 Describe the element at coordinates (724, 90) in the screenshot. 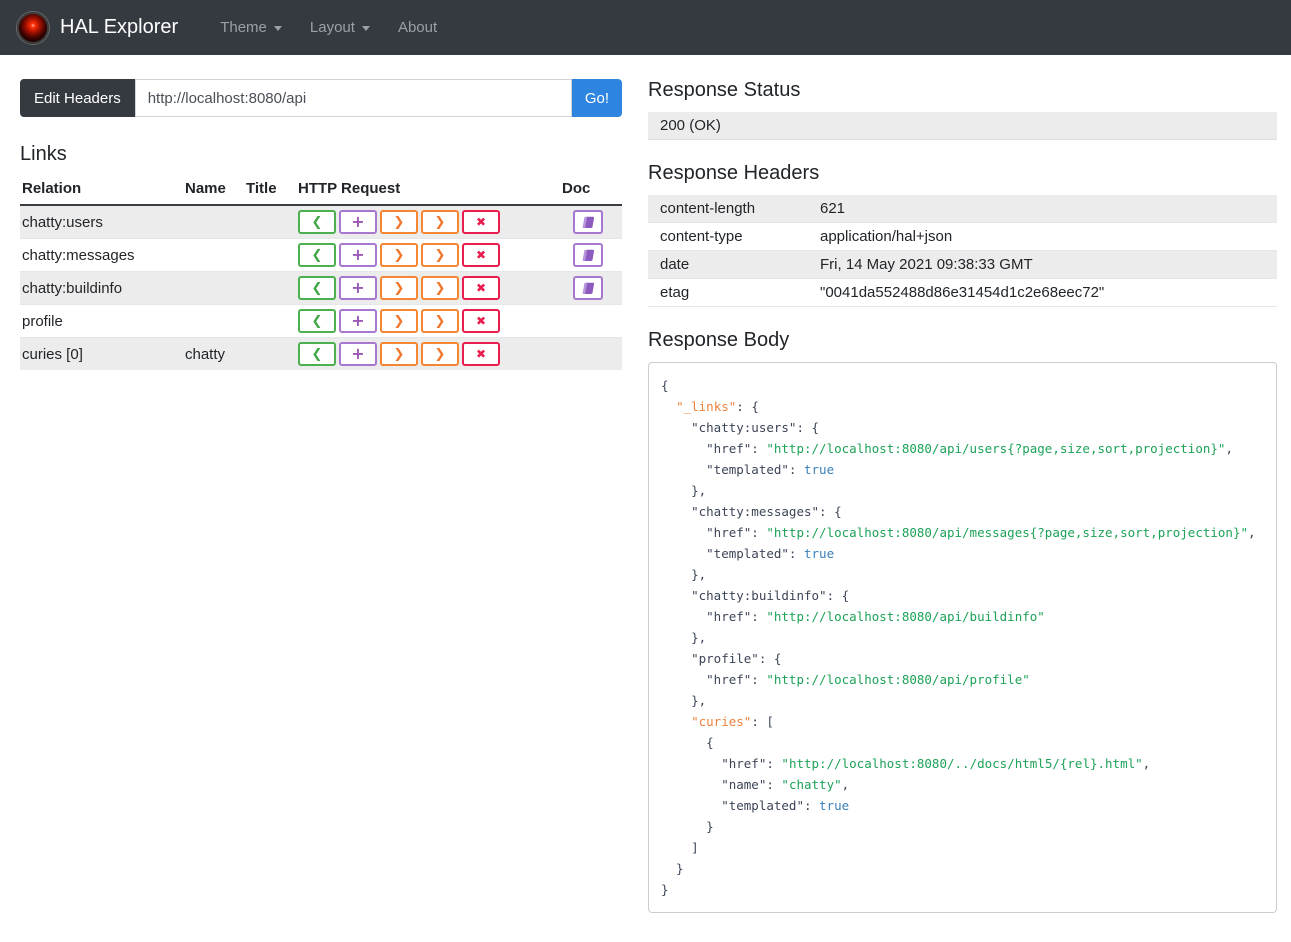

I see `response-status-heading: Response Status` at that location.